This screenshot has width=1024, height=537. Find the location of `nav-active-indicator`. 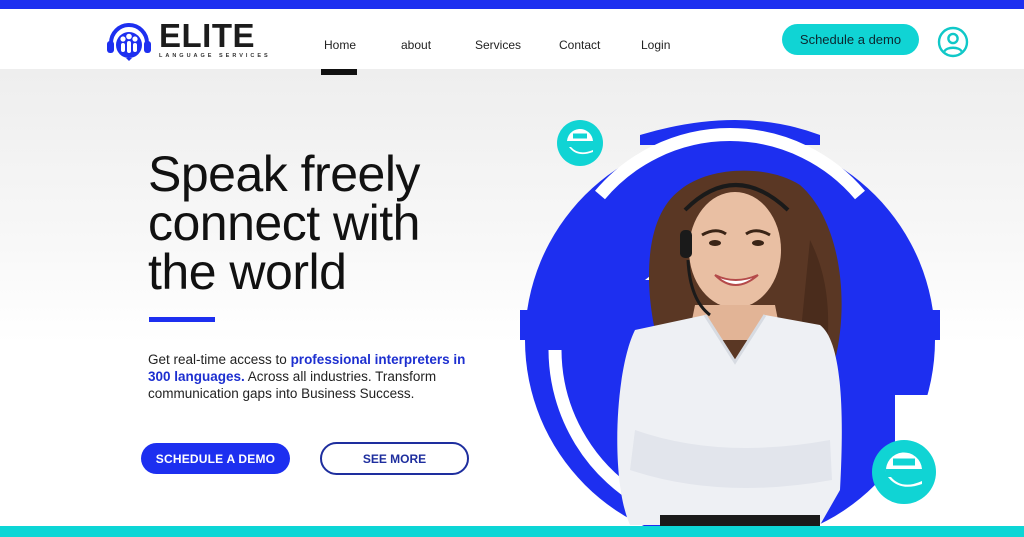

nav-active-indicator is located at coordinates (339, 72).